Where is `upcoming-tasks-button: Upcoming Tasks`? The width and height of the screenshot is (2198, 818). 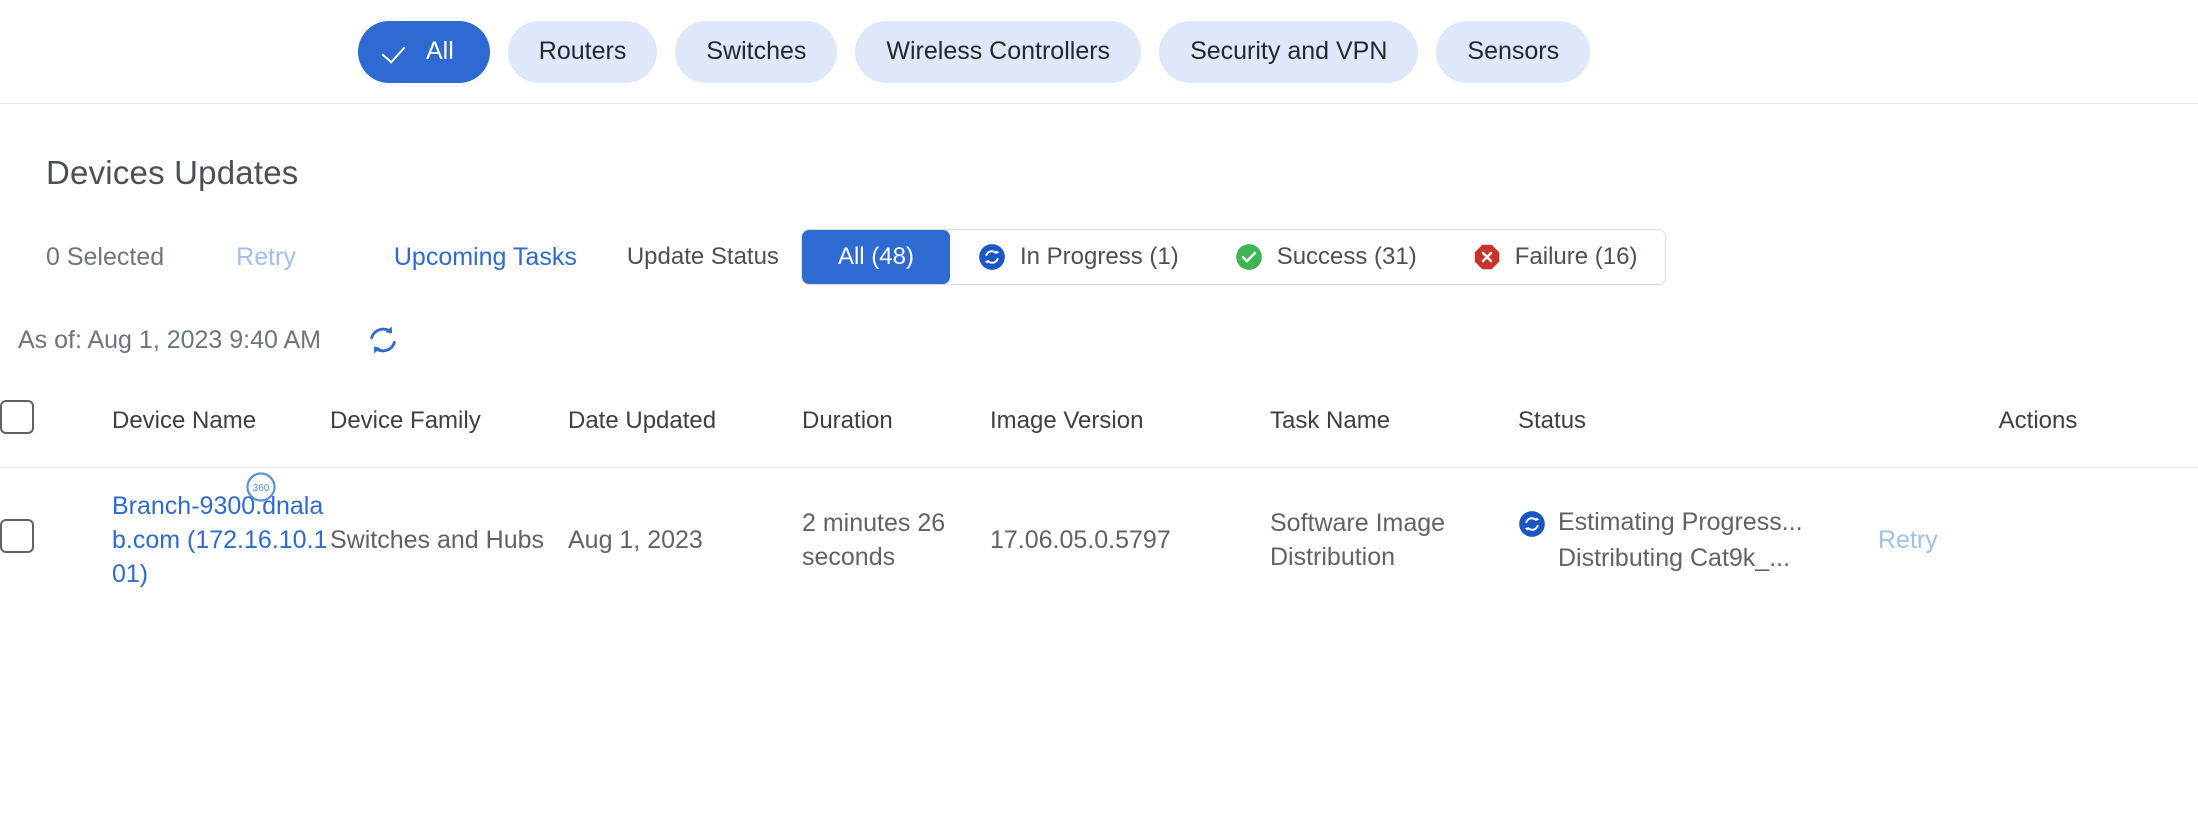 upcoming-tasks-button: Upcoming Tasks is located at coordinates (485, 257).